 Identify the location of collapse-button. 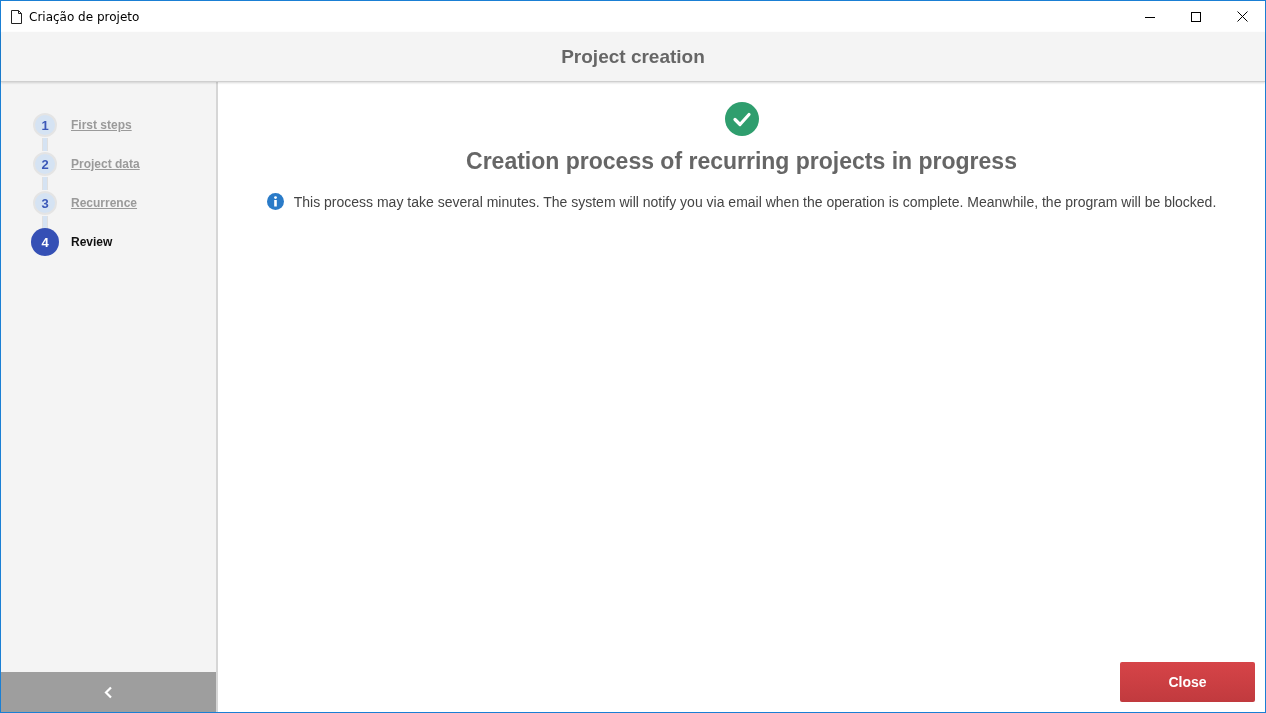
(108, 692).